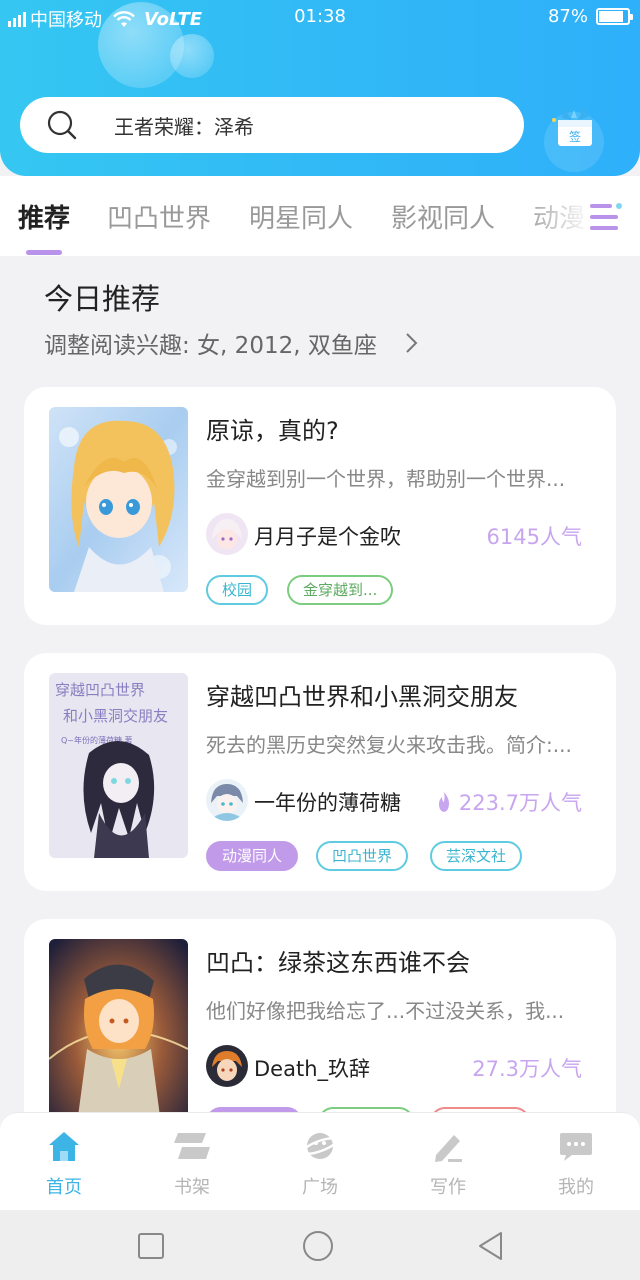 The height and width of the screenshot is (1280, 640). Describe the element at coordinates (411, 343) in the screenshot. I see `chevron-right-icon` at that location.